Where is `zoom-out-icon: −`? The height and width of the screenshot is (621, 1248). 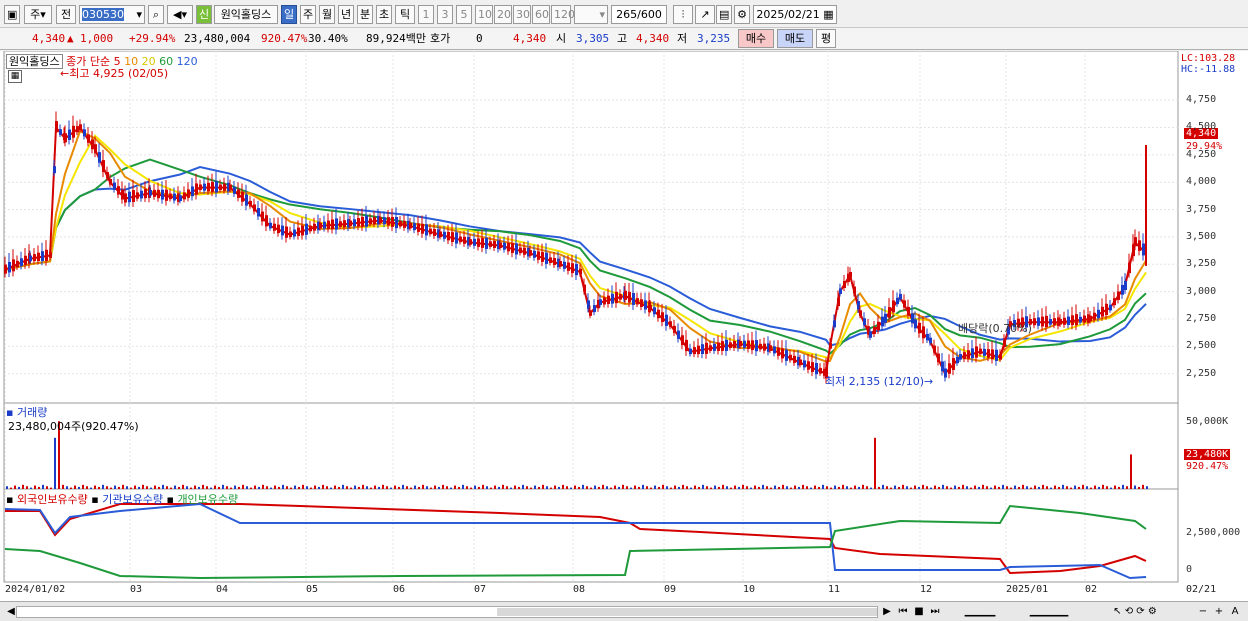 zoom-out-icon: − is located at coordinates (1203, 612).